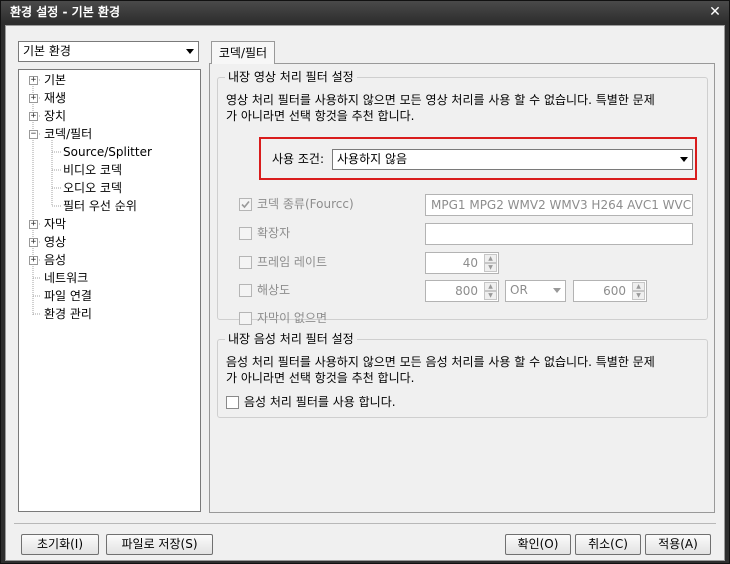  I want to click on use-audio-filter-checkbox, so click(232, 402).